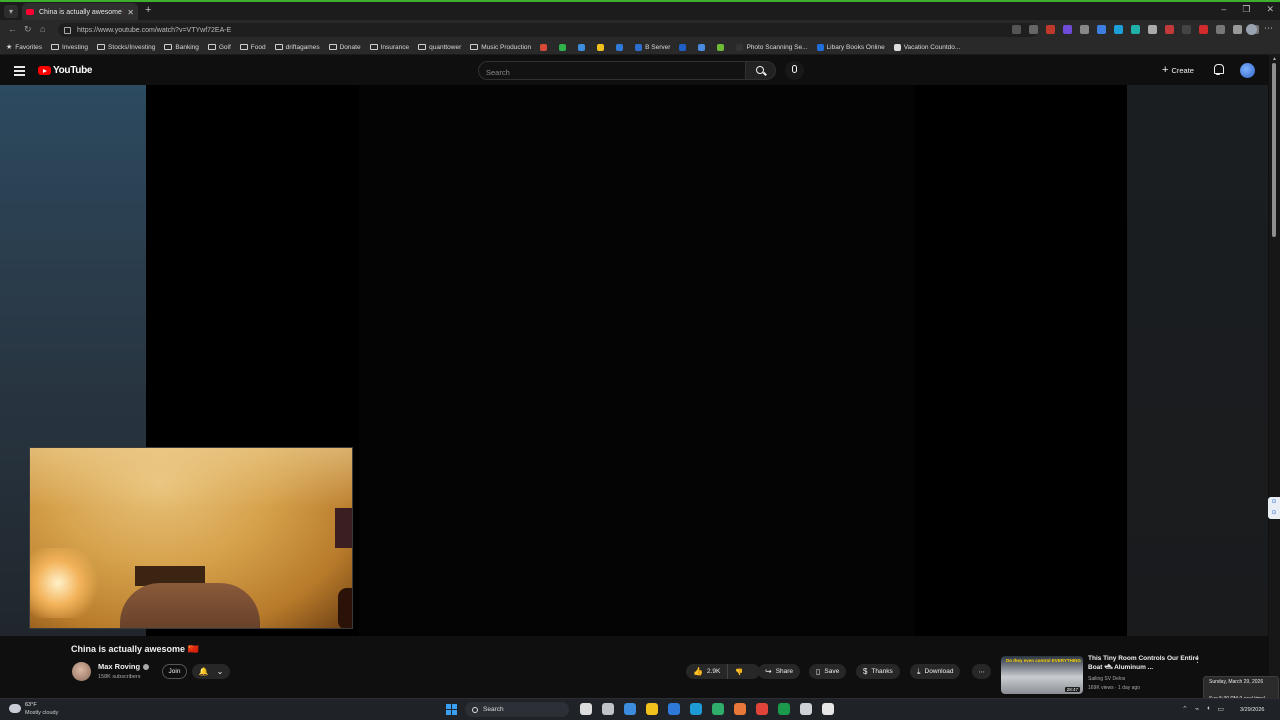 The image size is (1280, 720). What do you see at coordinates (1197, 709) in the screenshot?
I see `network-icon: ⌁` at bounding box center [1197, 709].